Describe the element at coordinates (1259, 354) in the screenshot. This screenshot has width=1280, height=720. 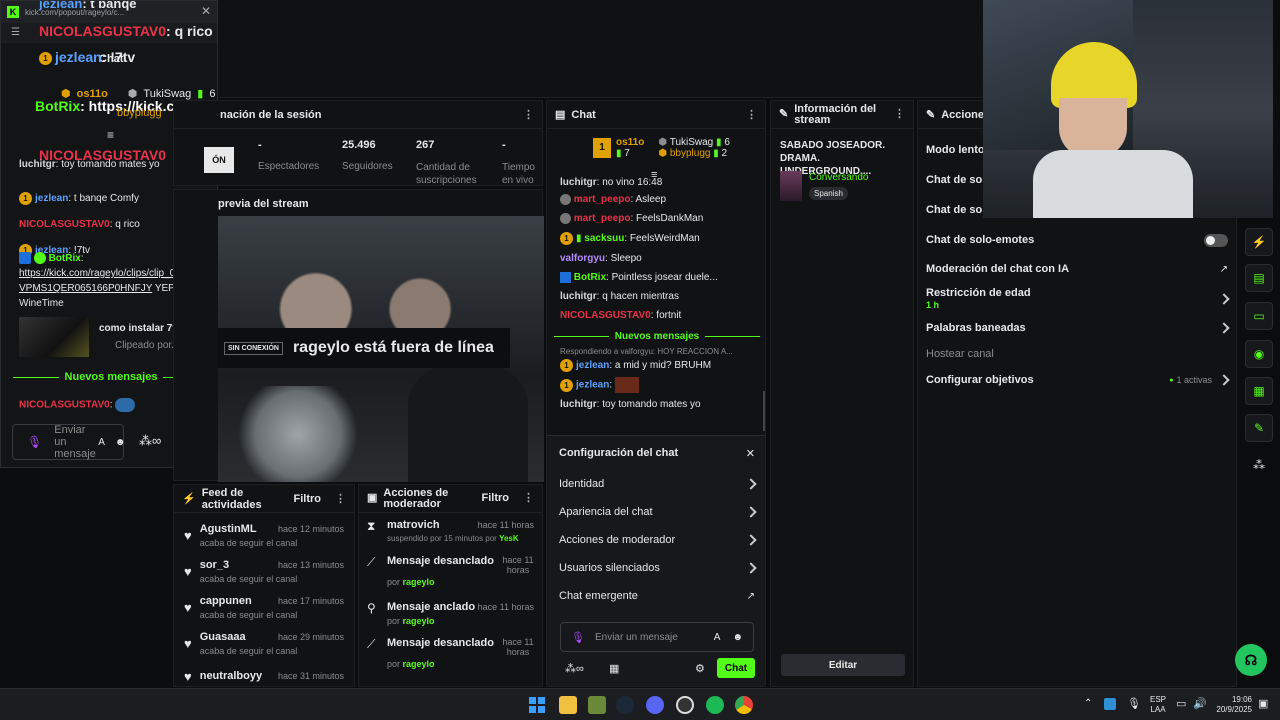
I see `broadcast-icon: ◉` at that location.